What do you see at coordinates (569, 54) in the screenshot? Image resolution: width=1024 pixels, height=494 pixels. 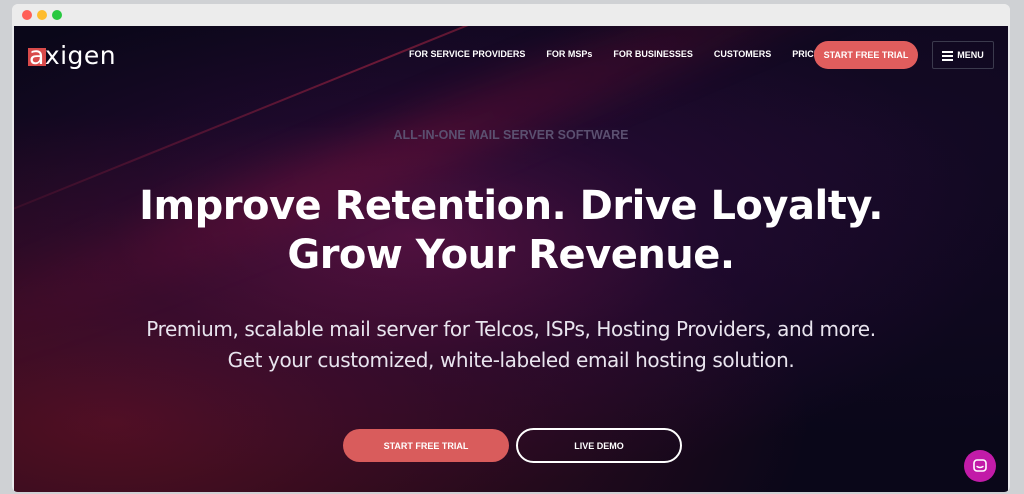 I see `nav-link-msps: FOR MSPs` at bounding box center [569, 54].